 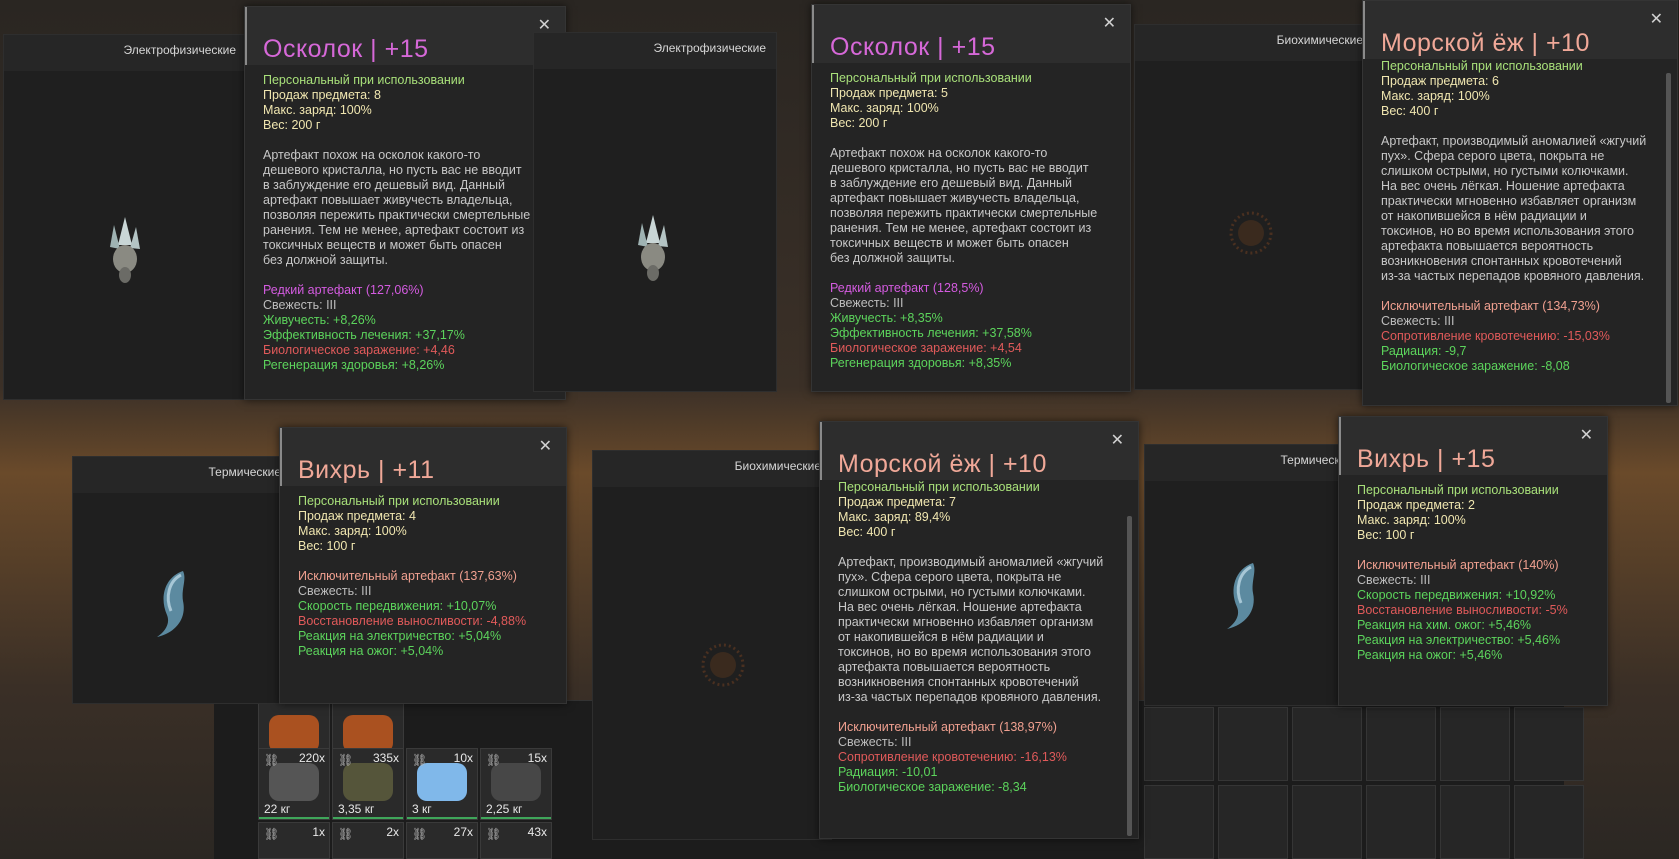 What do you see at coordinates (966, 622) in the screenshot?
I see `description-line: практически мгновенно избавляет организм` at bounding box center [966, 622].